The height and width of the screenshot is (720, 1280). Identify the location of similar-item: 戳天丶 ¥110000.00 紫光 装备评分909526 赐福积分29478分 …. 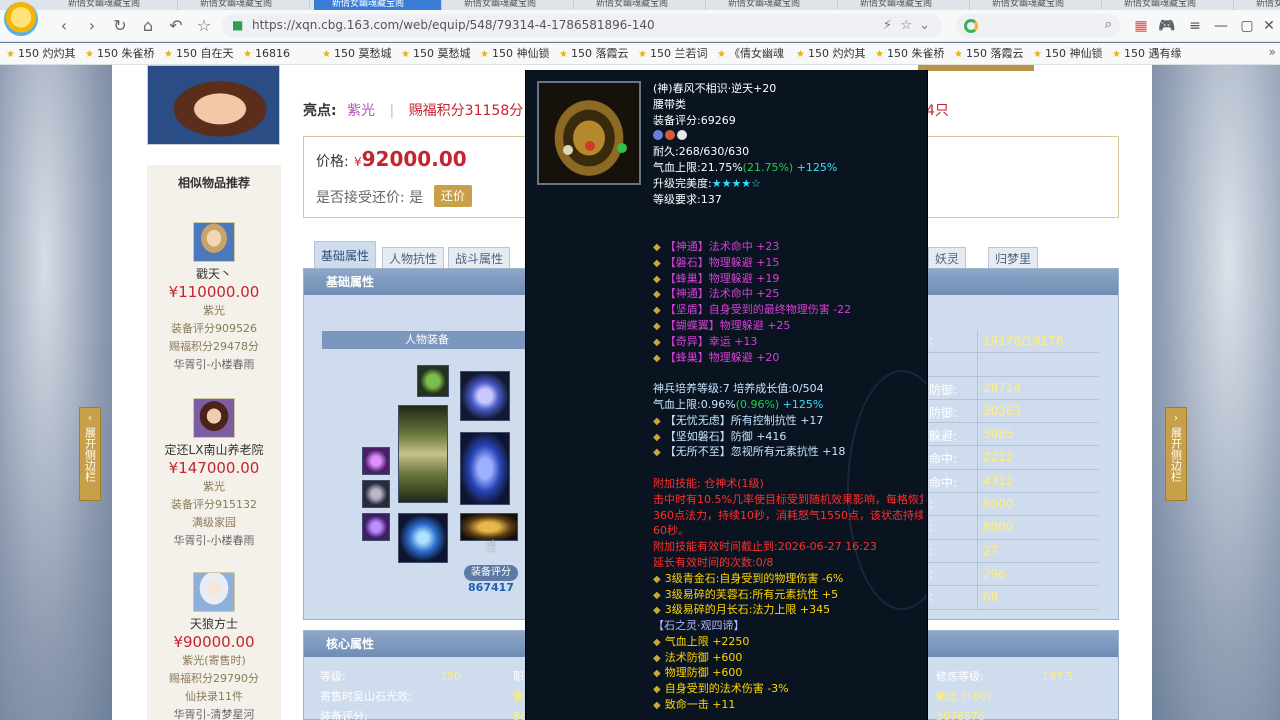
(214, 298).